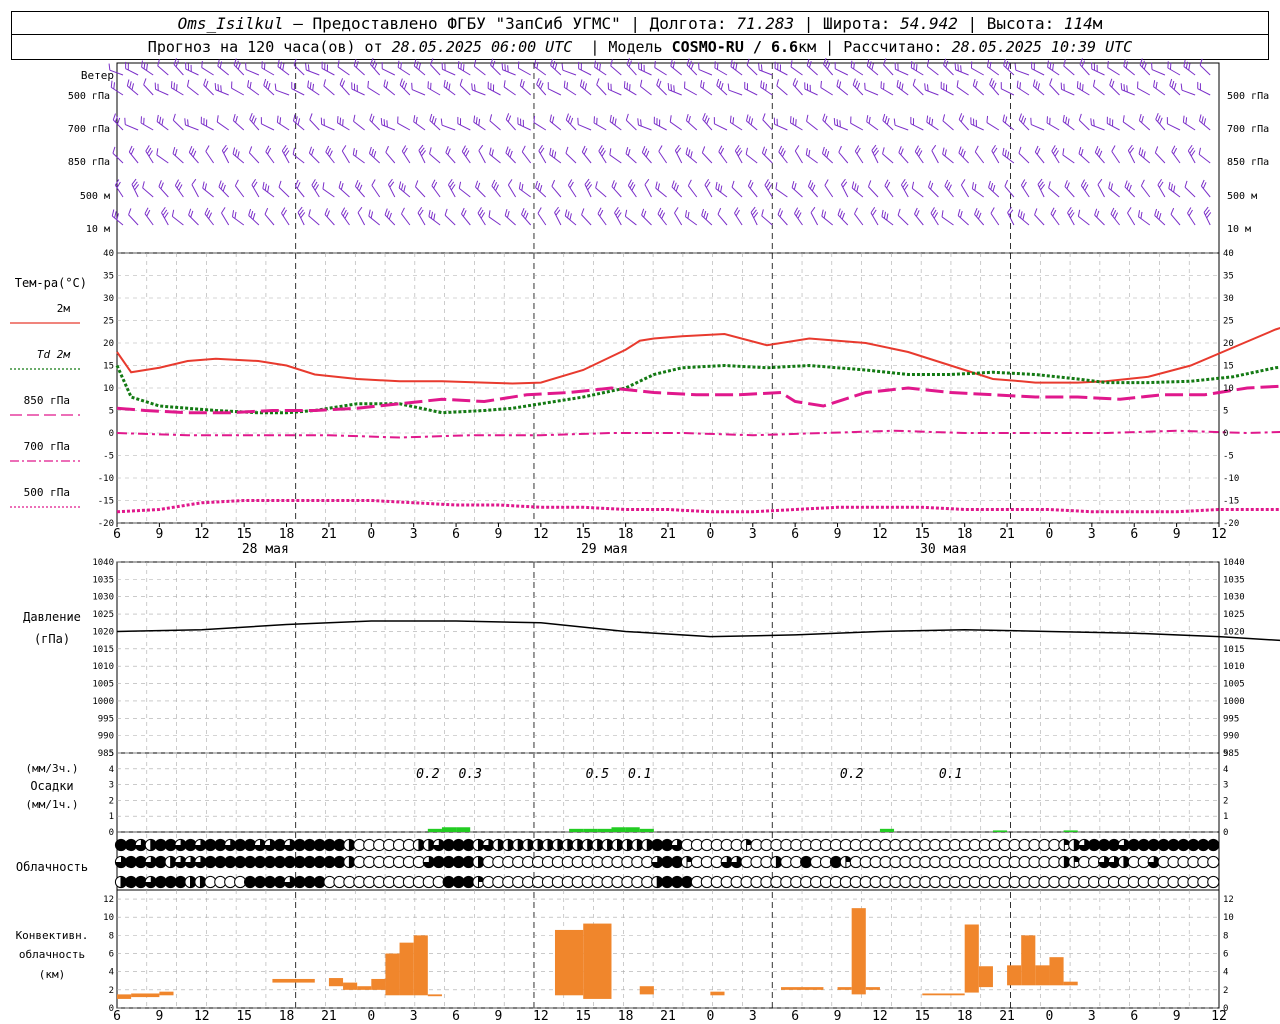 The height and width of the screenshot is (1024, 1280). I want to click on hour-label-bottom: 21, so click(329, 1016).